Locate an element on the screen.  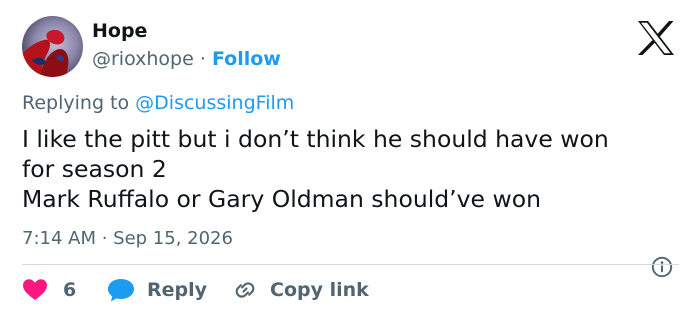
copy-link-button: Copy link is located at coordinates (301, 290).